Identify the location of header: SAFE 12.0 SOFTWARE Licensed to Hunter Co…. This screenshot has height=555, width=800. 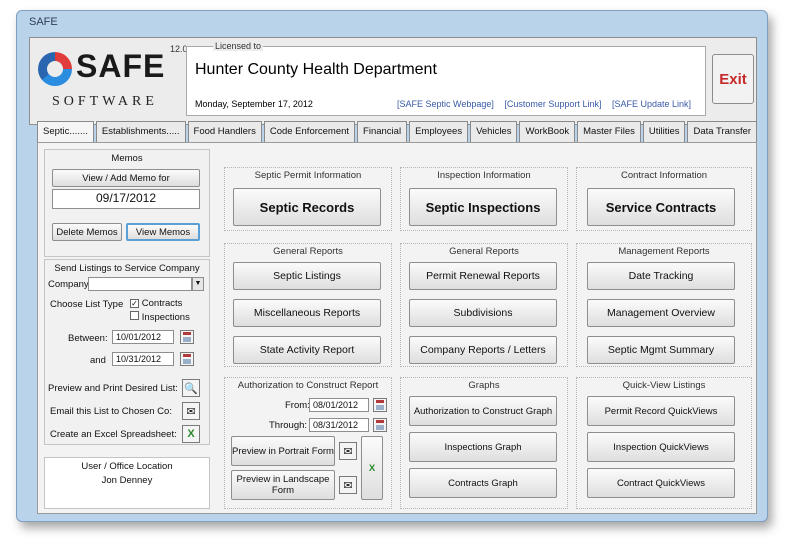
(393, 81).